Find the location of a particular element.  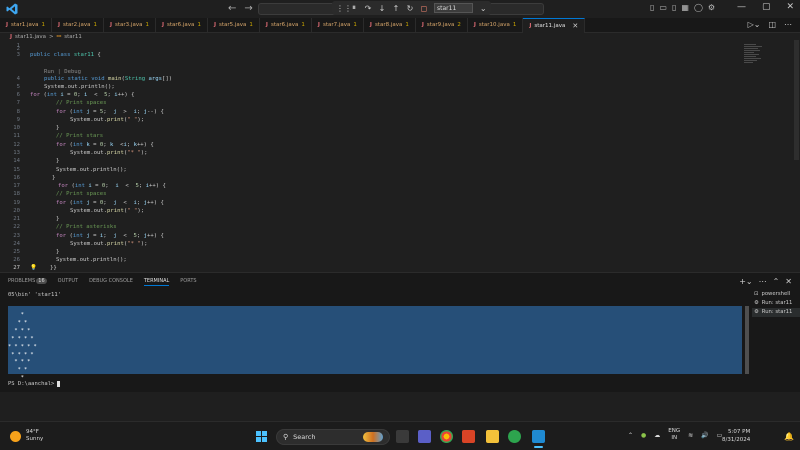

brave-icon is located at coordinates (468, 436).